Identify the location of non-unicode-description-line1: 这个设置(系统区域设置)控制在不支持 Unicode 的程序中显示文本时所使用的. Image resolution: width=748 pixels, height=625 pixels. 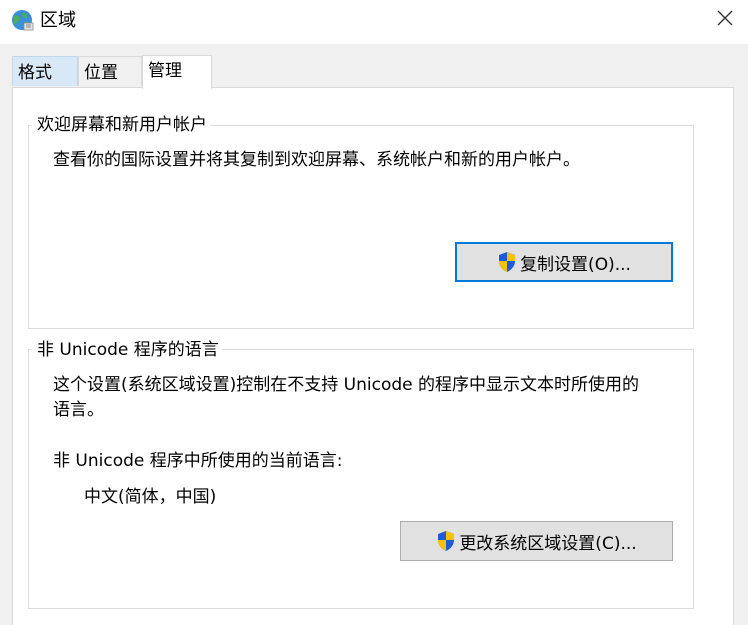
(346, 385).